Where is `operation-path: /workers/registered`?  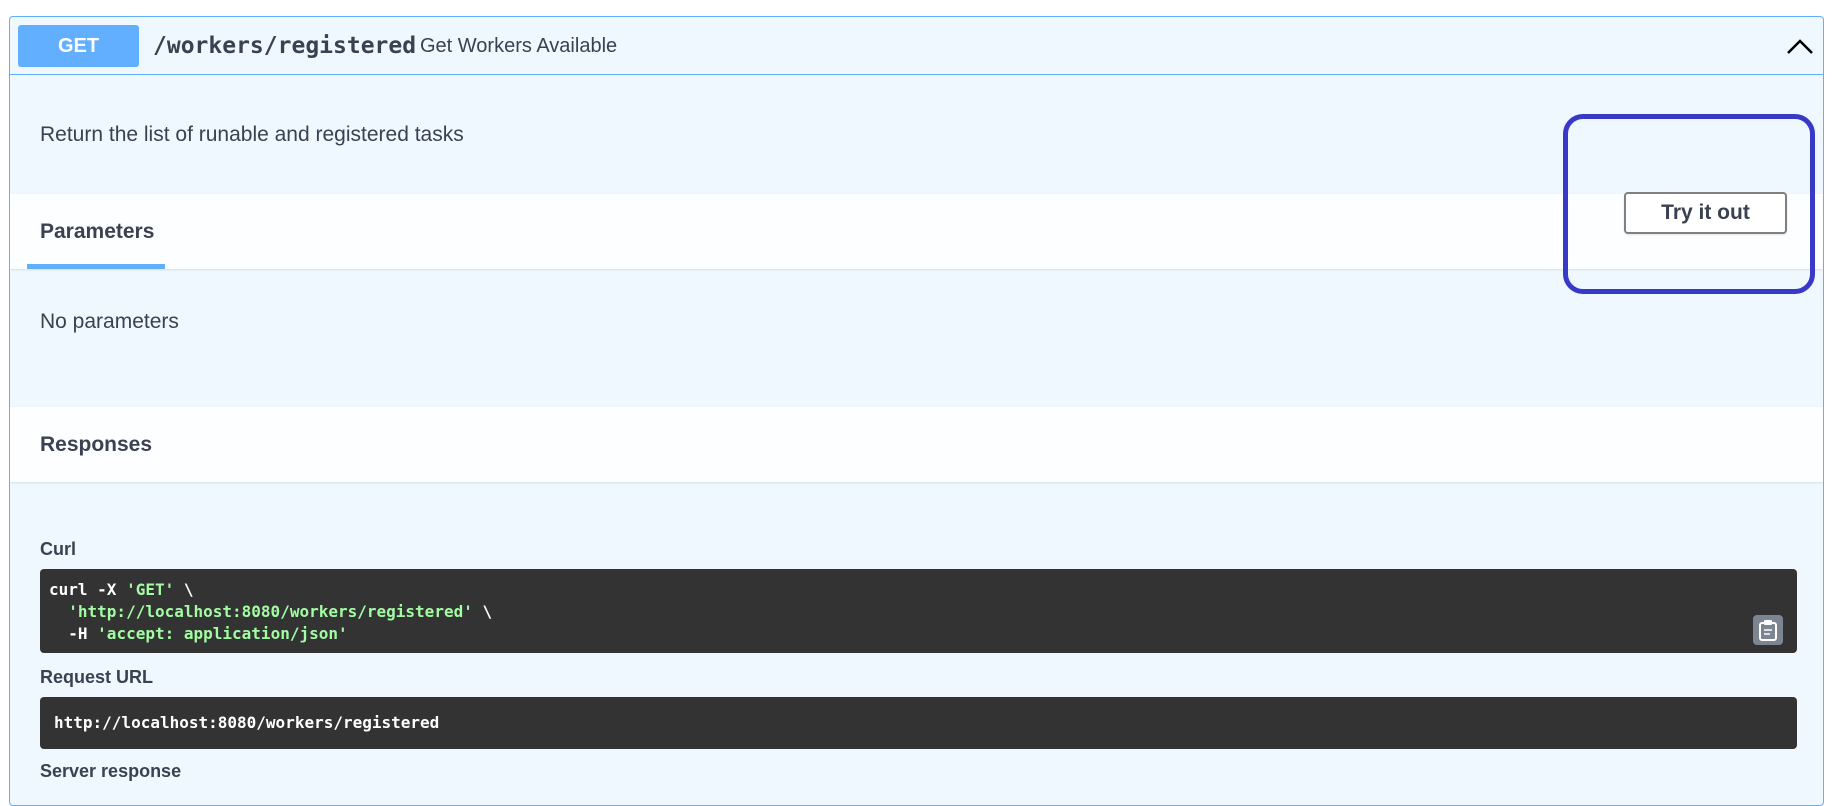
operation-path: /workers/registered is located at coordinates (285, 46).